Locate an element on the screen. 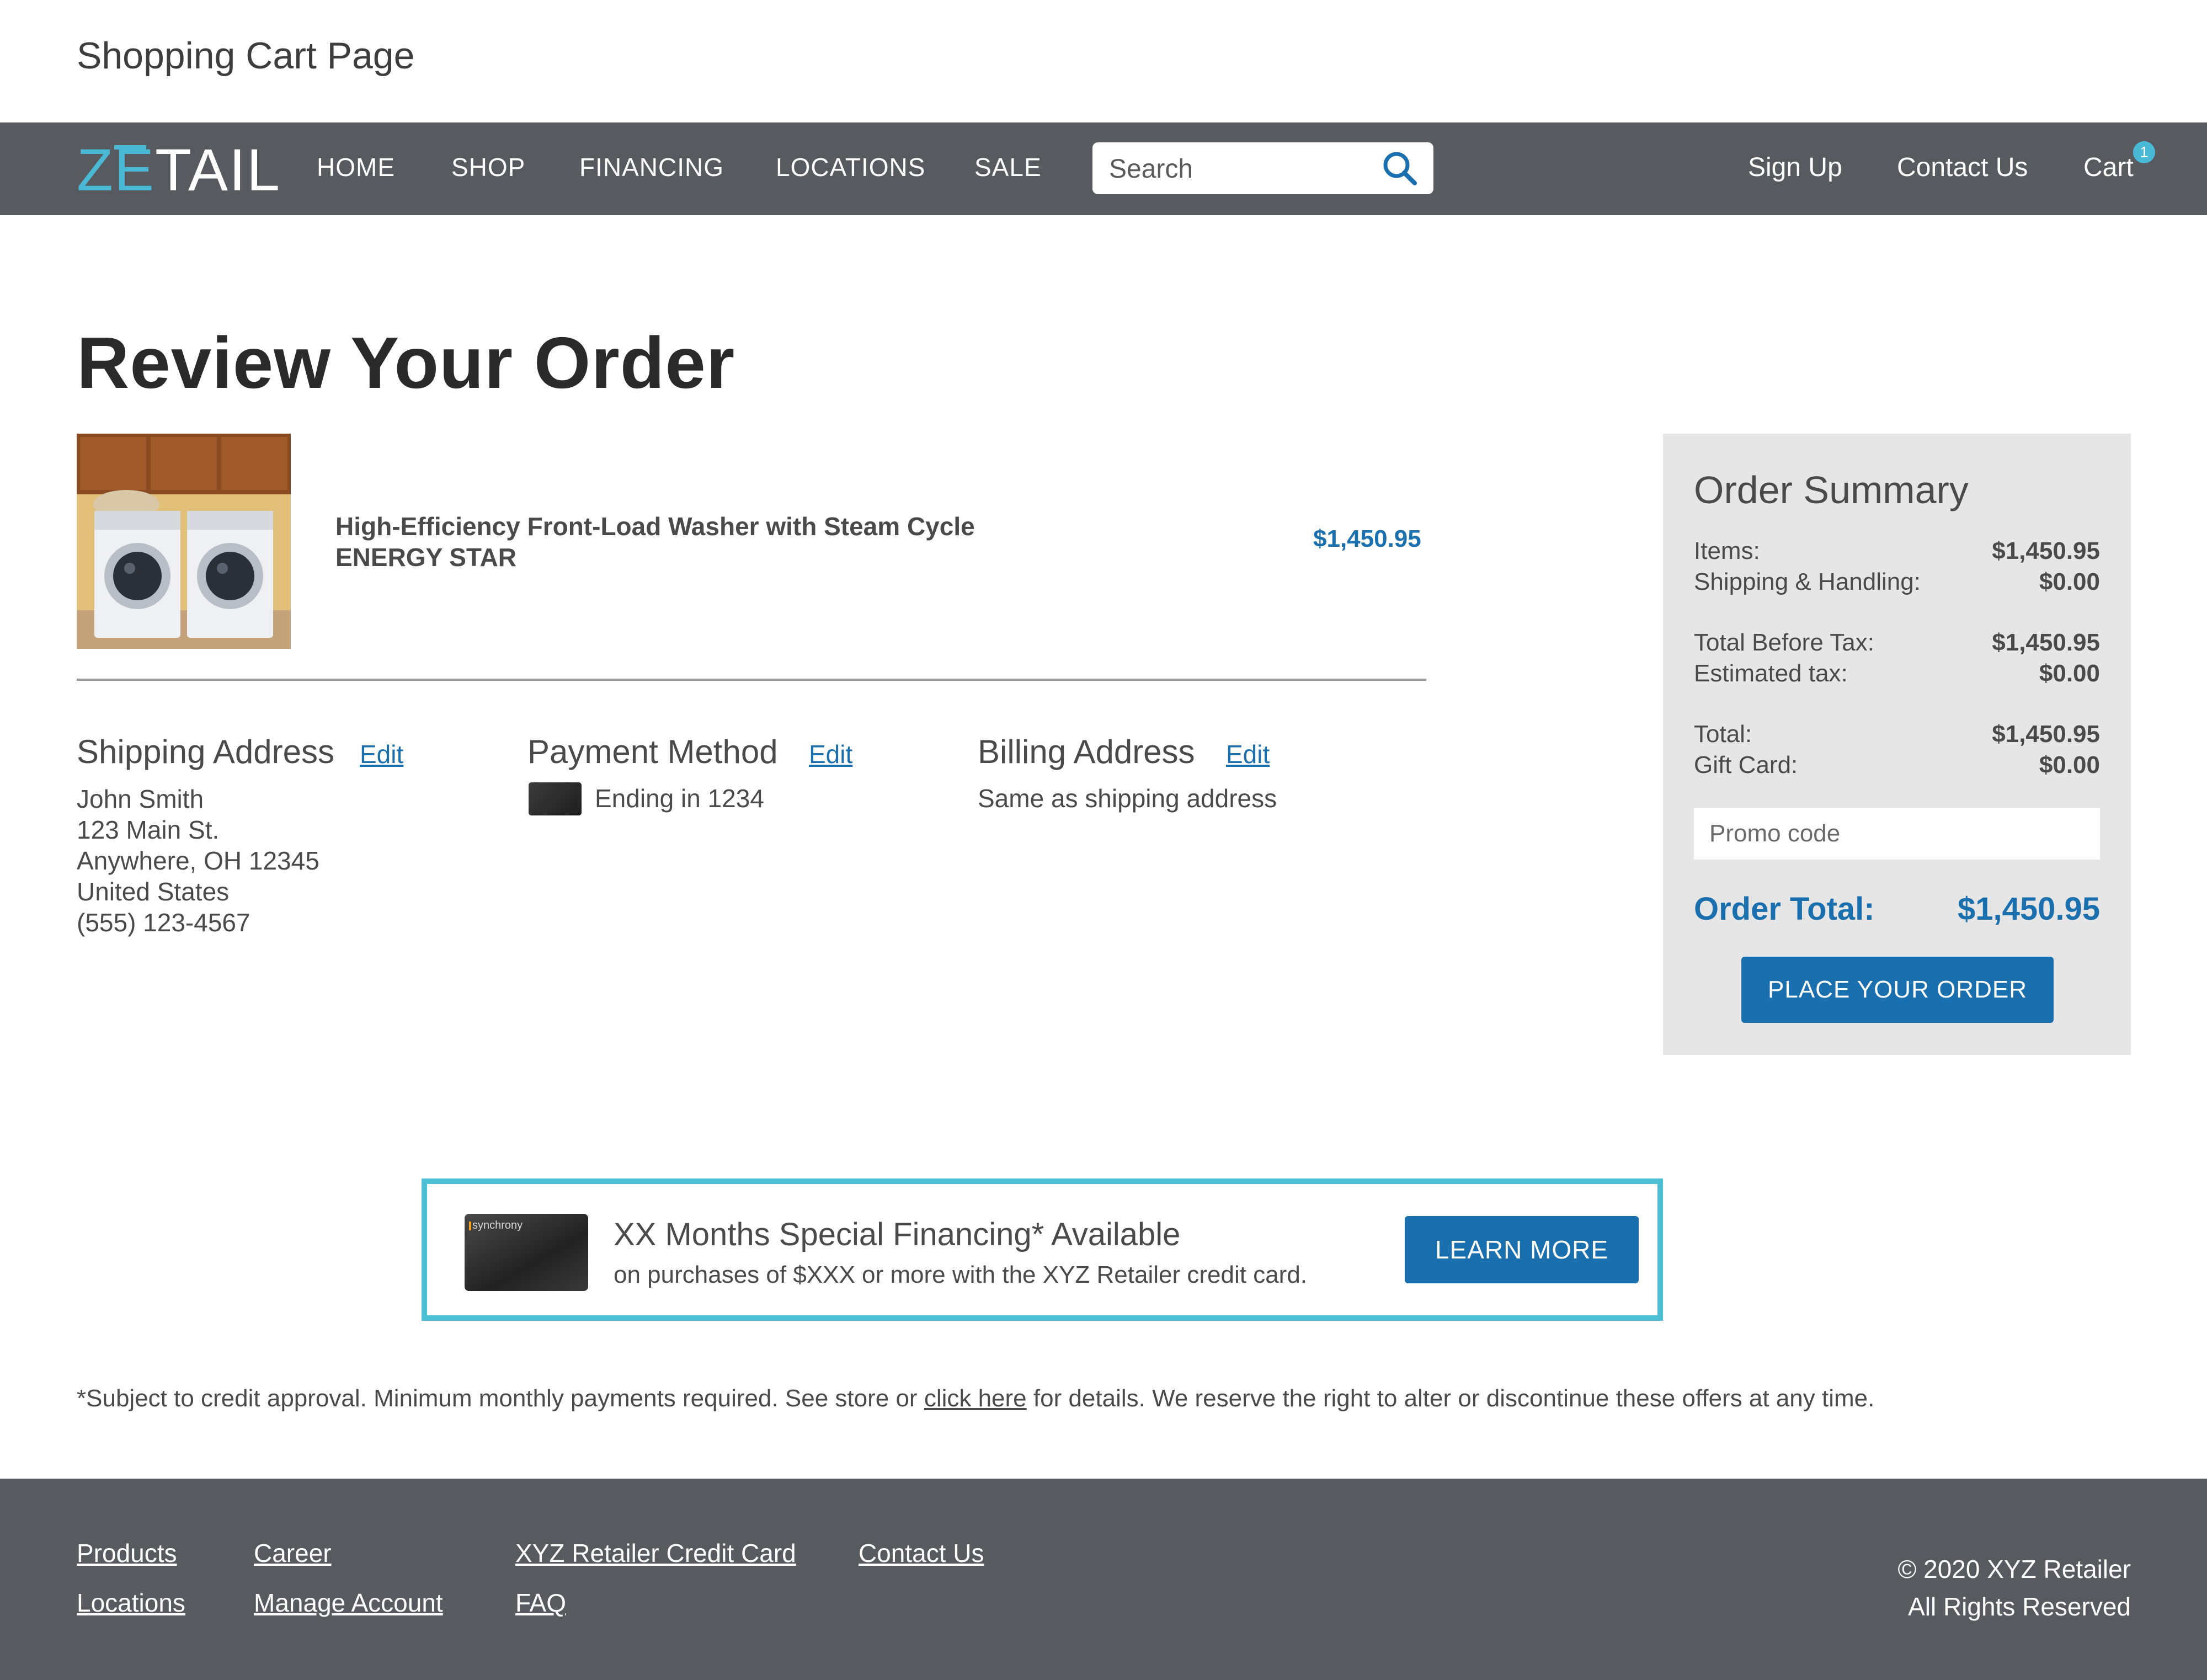 This screenshot has height=1680, width=2207. shipping-address-title: Shipping Address is located at coordinates (205, 751).